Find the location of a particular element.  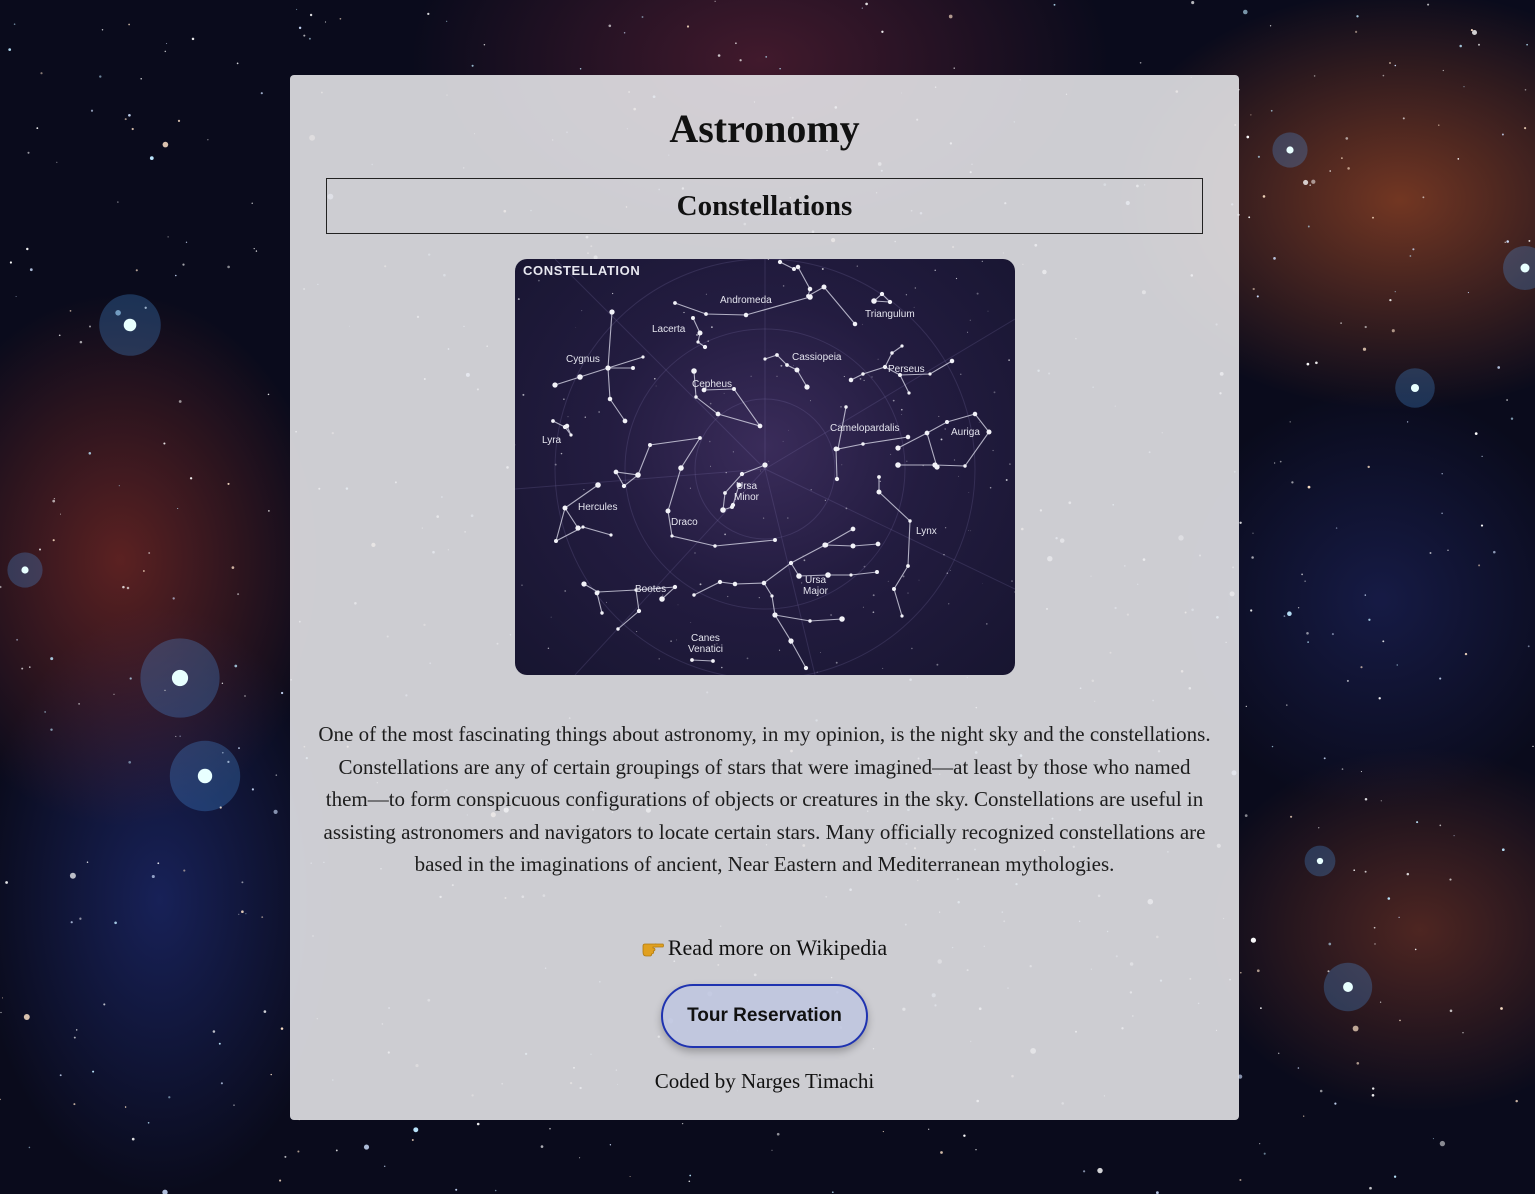

label-triangulum: Triangulum is located at coordinates (890, 314).